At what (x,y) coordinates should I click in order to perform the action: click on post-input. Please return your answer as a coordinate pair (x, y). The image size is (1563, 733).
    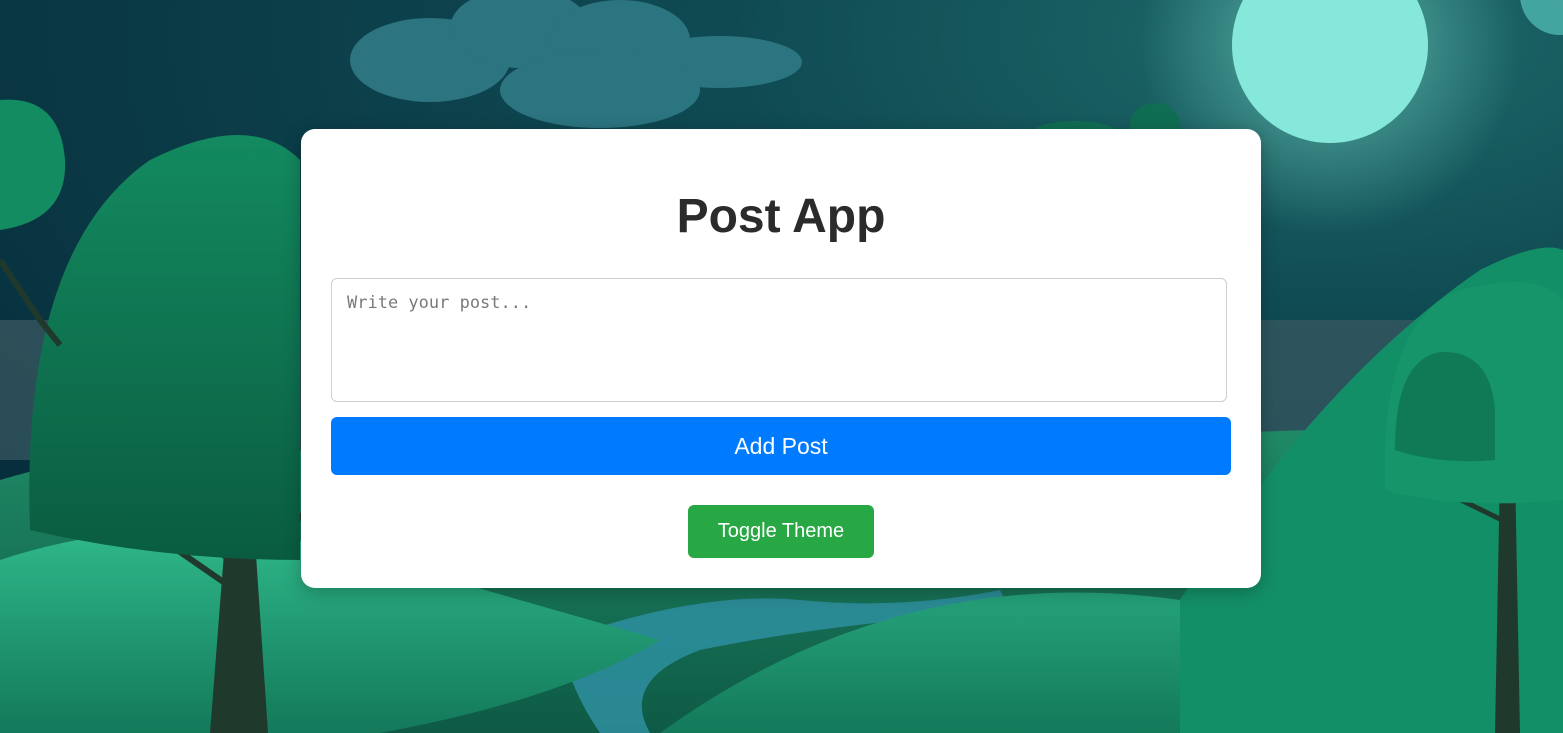
    Looking at the image, I should click on (779, 340).